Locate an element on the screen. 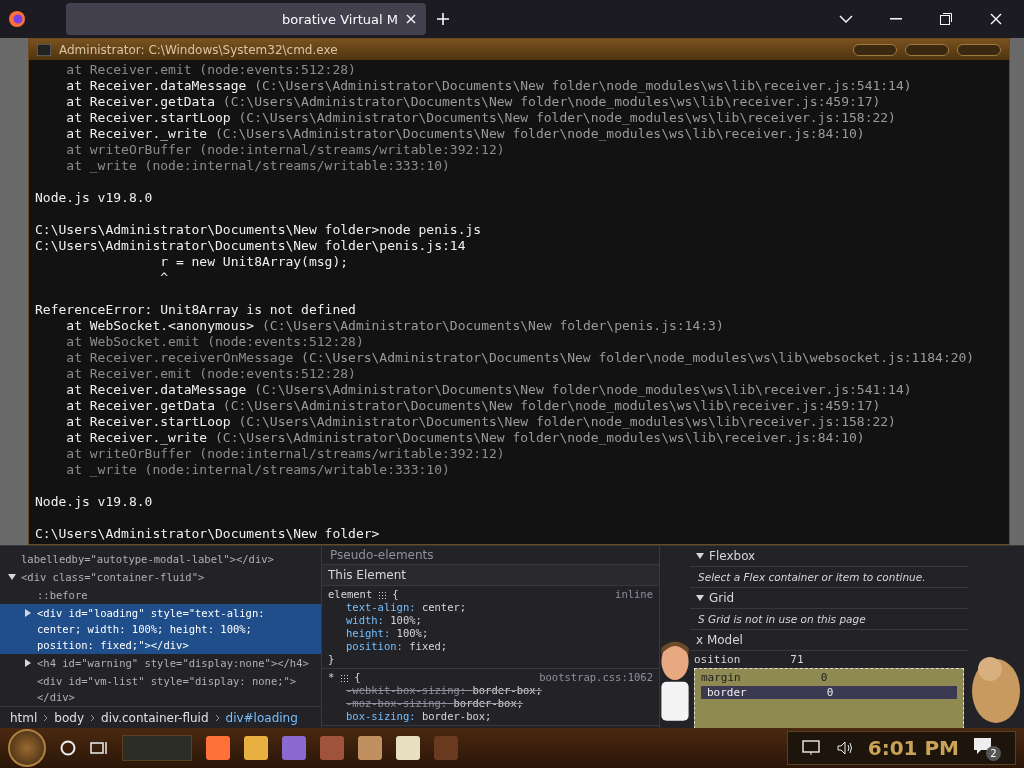 The width and height of the screenshot is (1024, 768). css-declaration: -webkit-box-sizing: border-box; is located at coordinates (490, 690).